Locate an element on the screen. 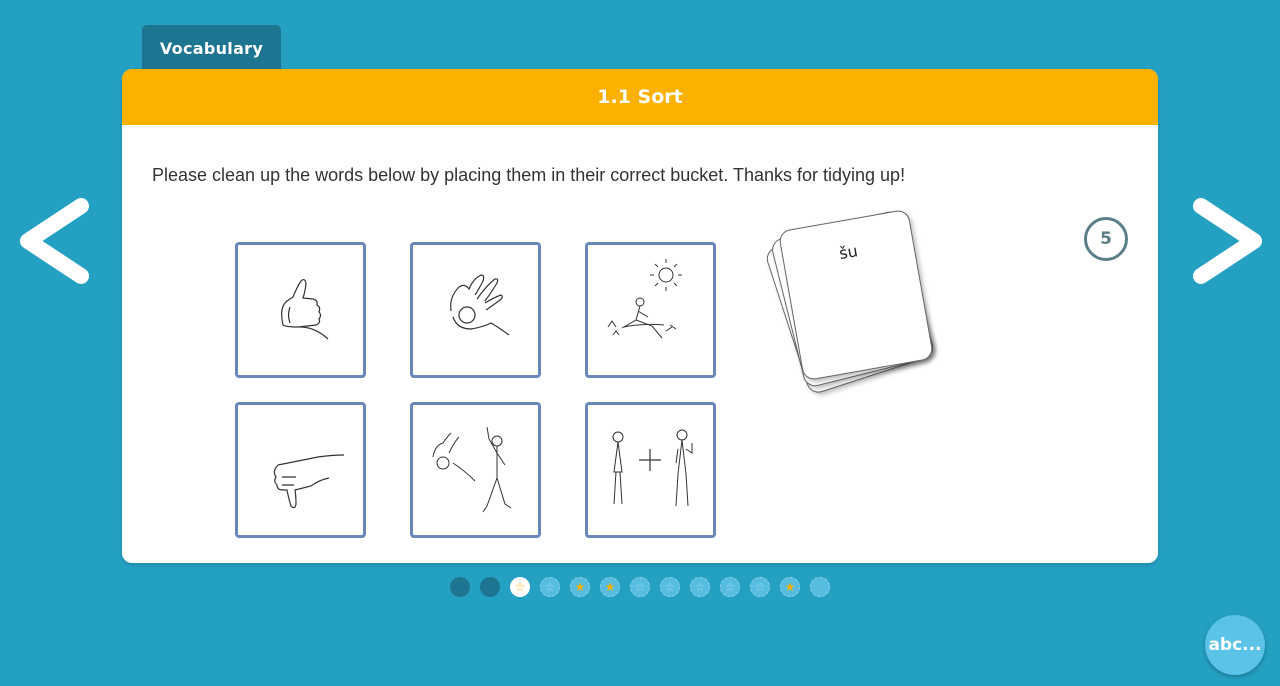 The height and width of the screenshot is (686, 1280). progress-dots: ☆ ☆ ★ ★ ☆ ☆ ☆ ☆ ☆ ★ is located at coordinates (640, 587).